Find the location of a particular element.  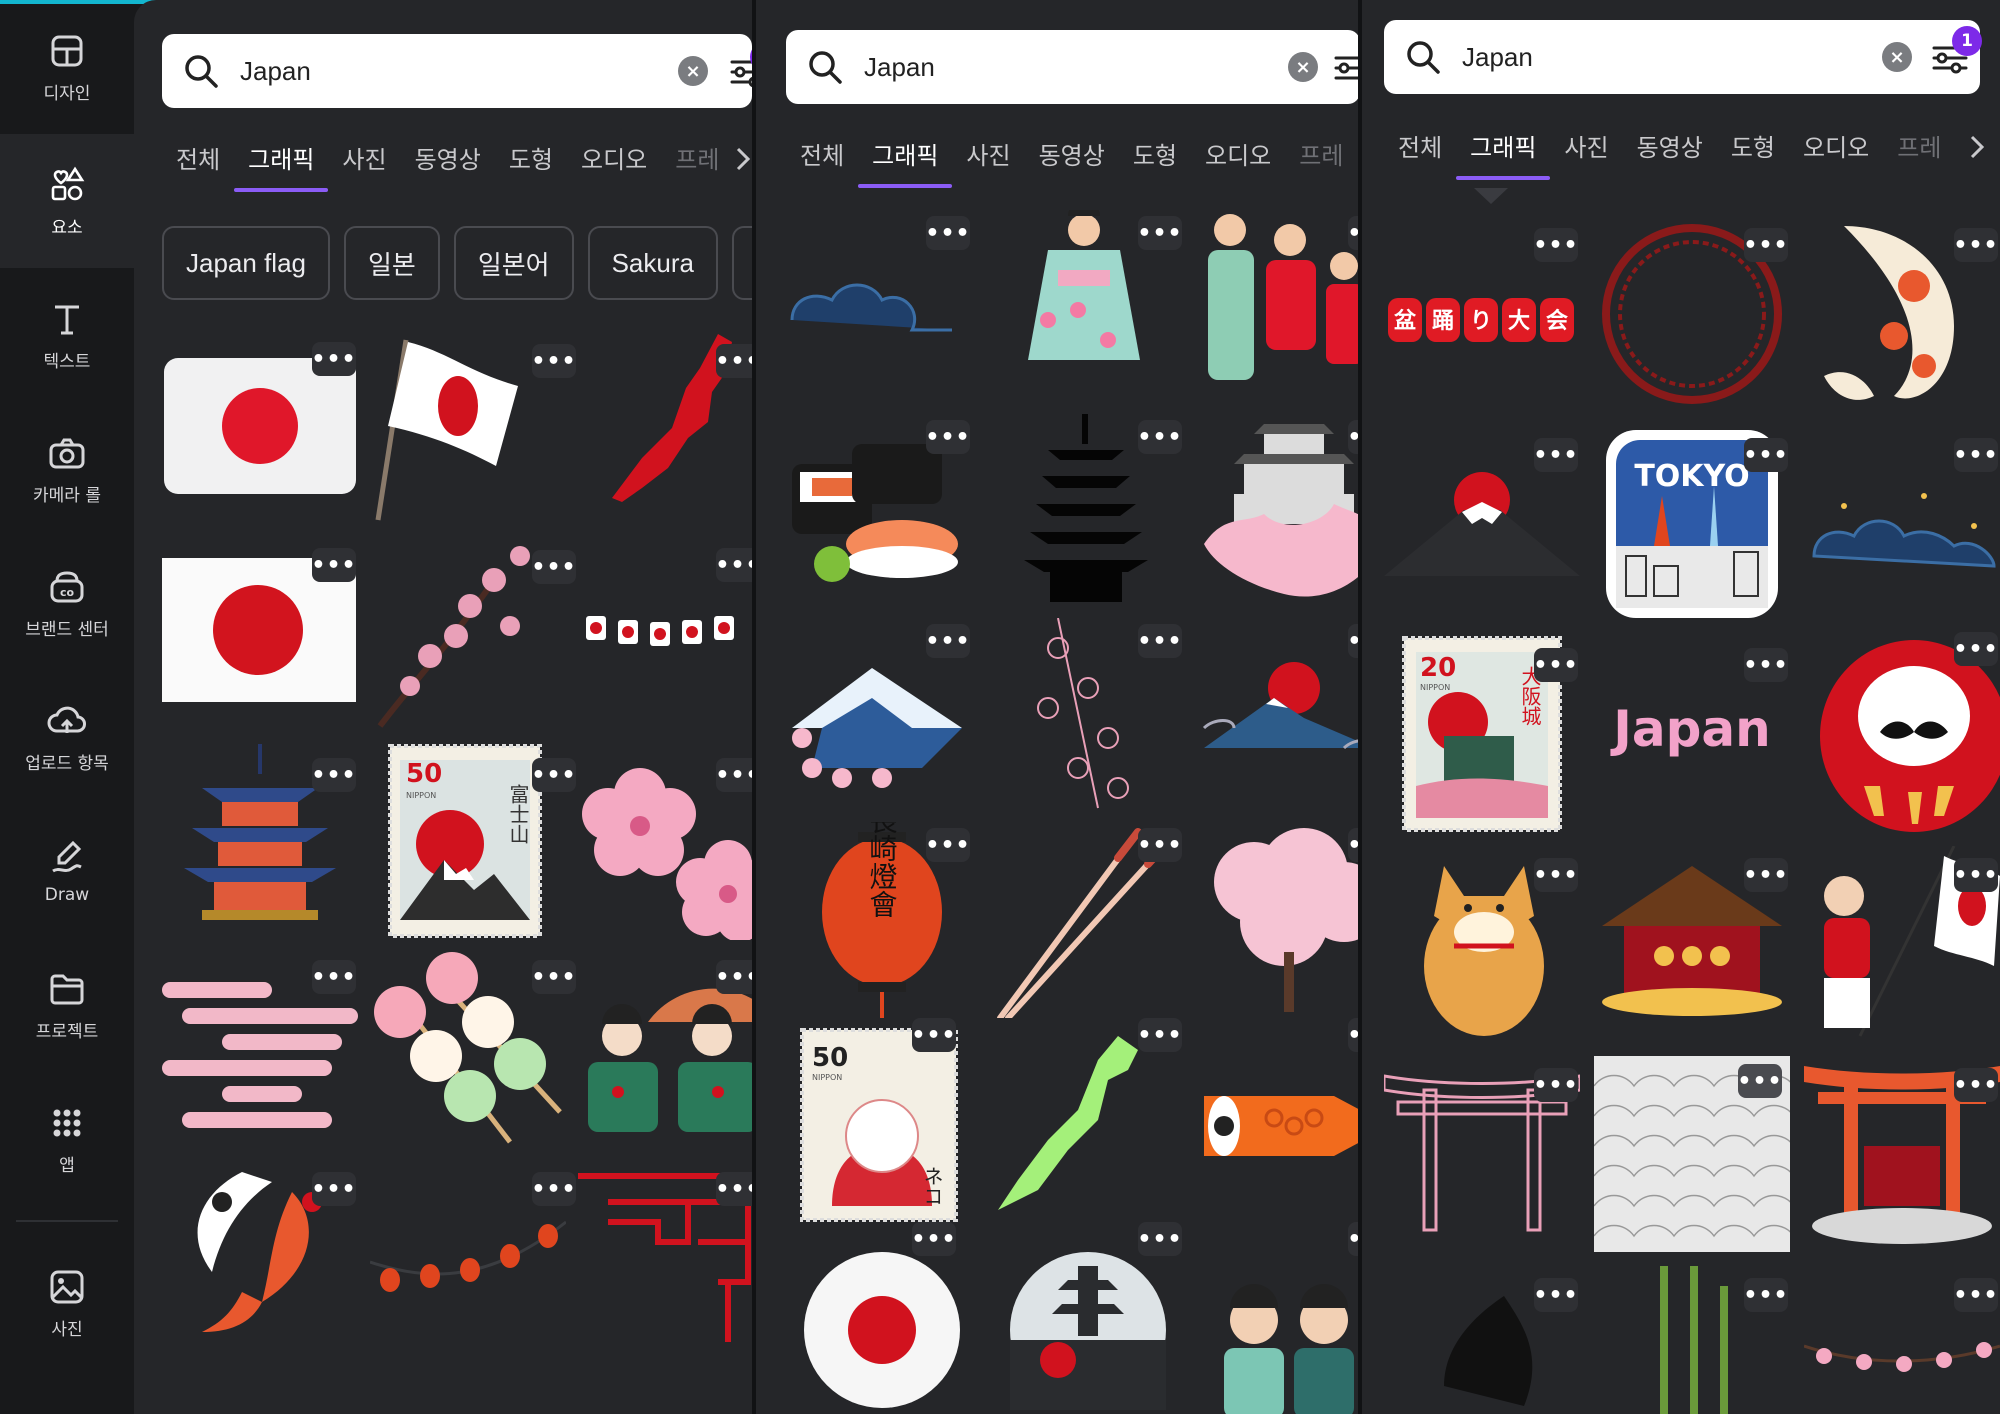

result-sakura-tree: ••• is located at coordinates (1277, 920).